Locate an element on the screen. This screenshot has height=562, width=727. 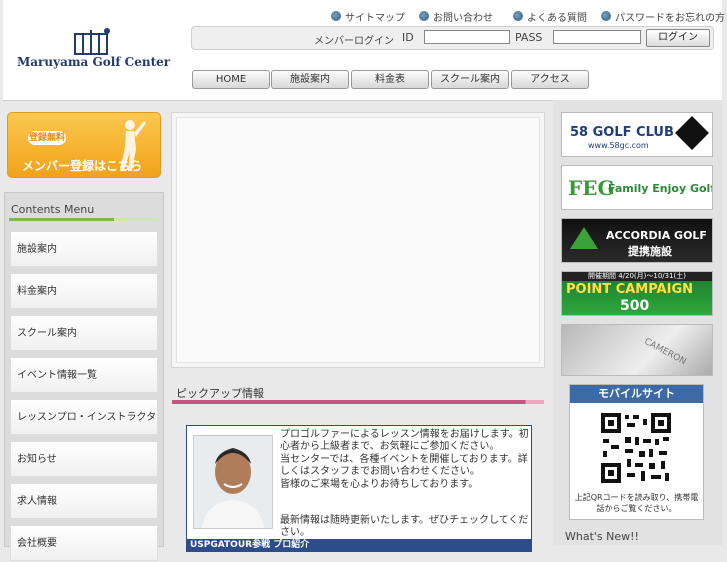
ad-points: 500 is located at coordinates (635, 306).